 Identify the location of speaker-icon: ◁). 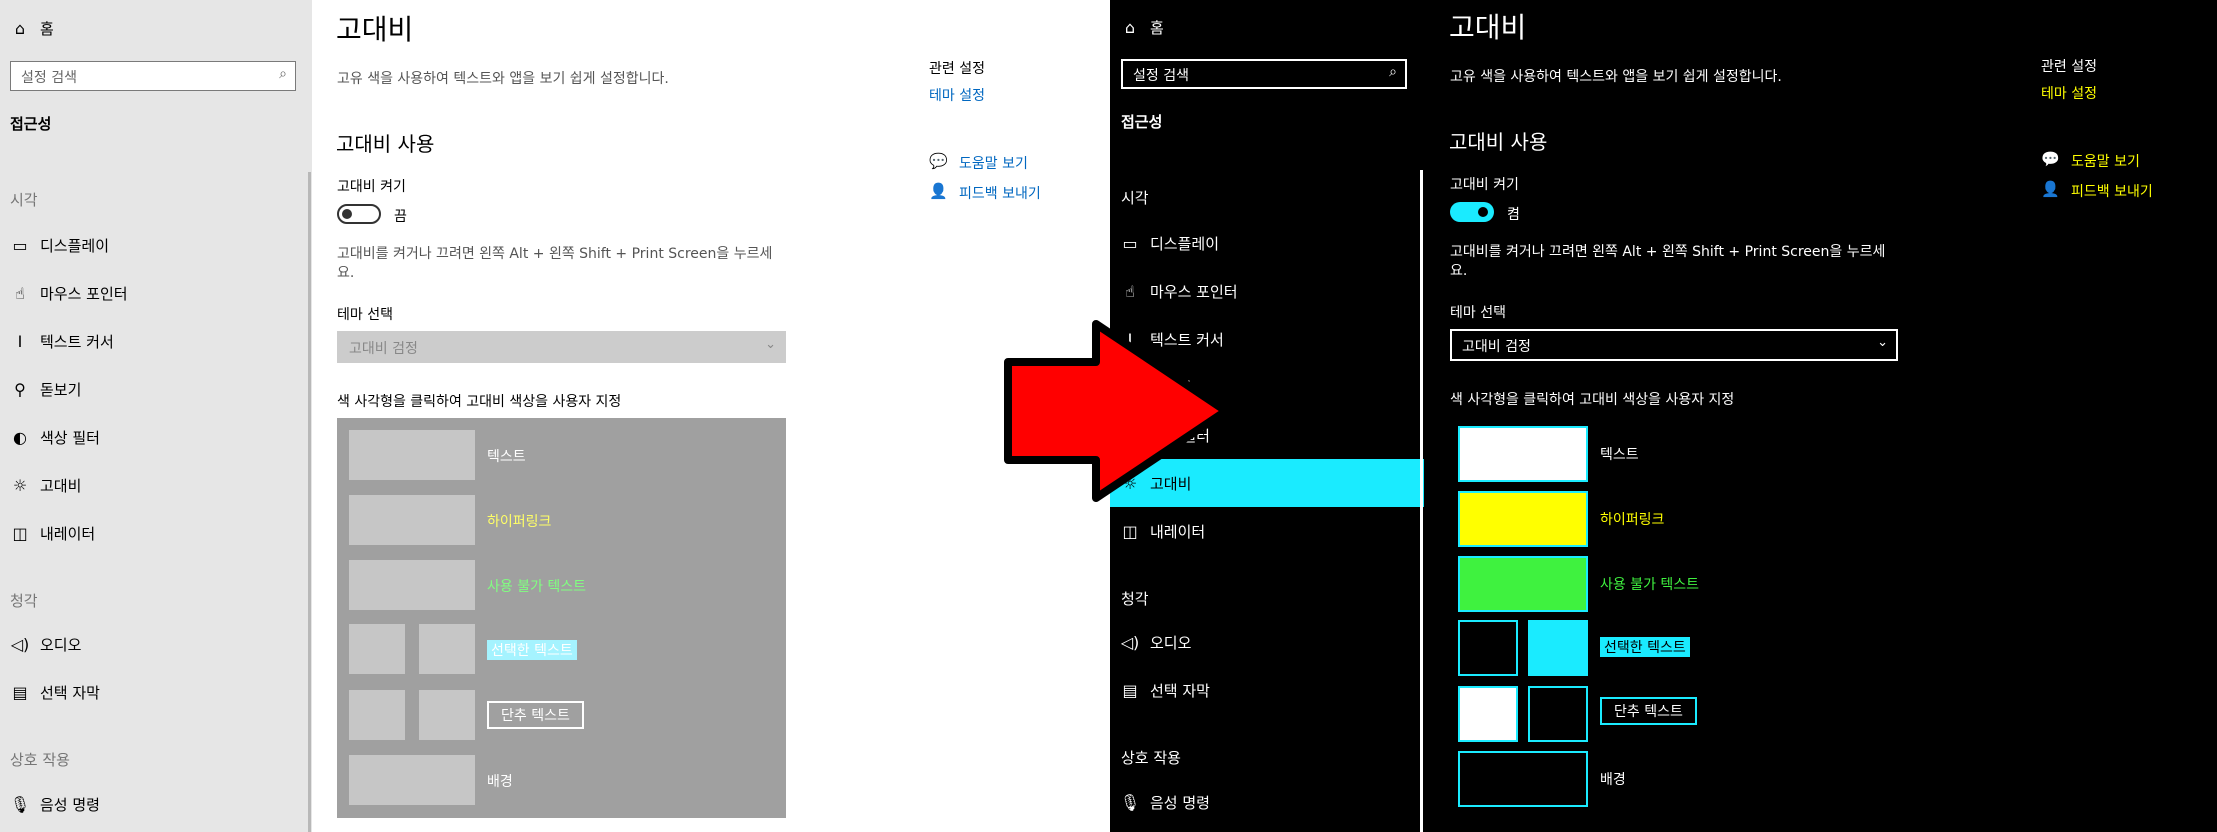
(20, 644).